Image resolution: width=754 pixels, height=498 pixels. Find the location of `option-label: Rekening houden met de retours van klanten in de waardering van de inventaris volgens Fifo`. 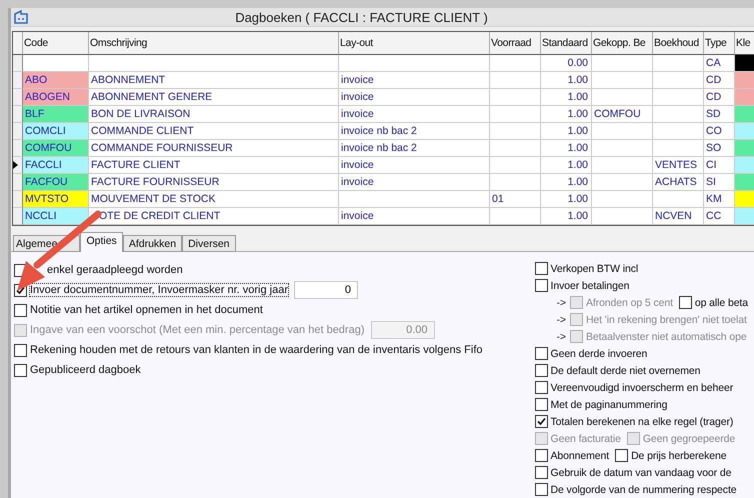

option-label: Rekening houden met de retours van klanten in de waardering van de inventaris volgens Fifo is located at coordinates (256, 350).